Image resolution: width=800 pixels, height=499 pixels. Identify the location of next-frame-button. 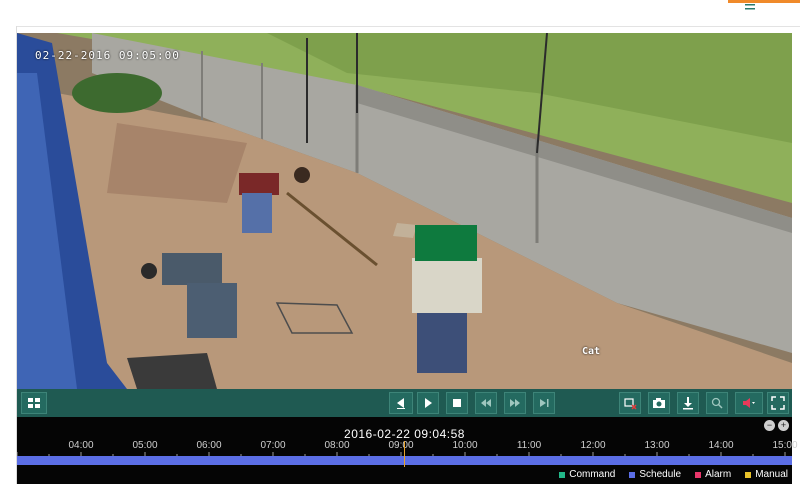
(544, 403).